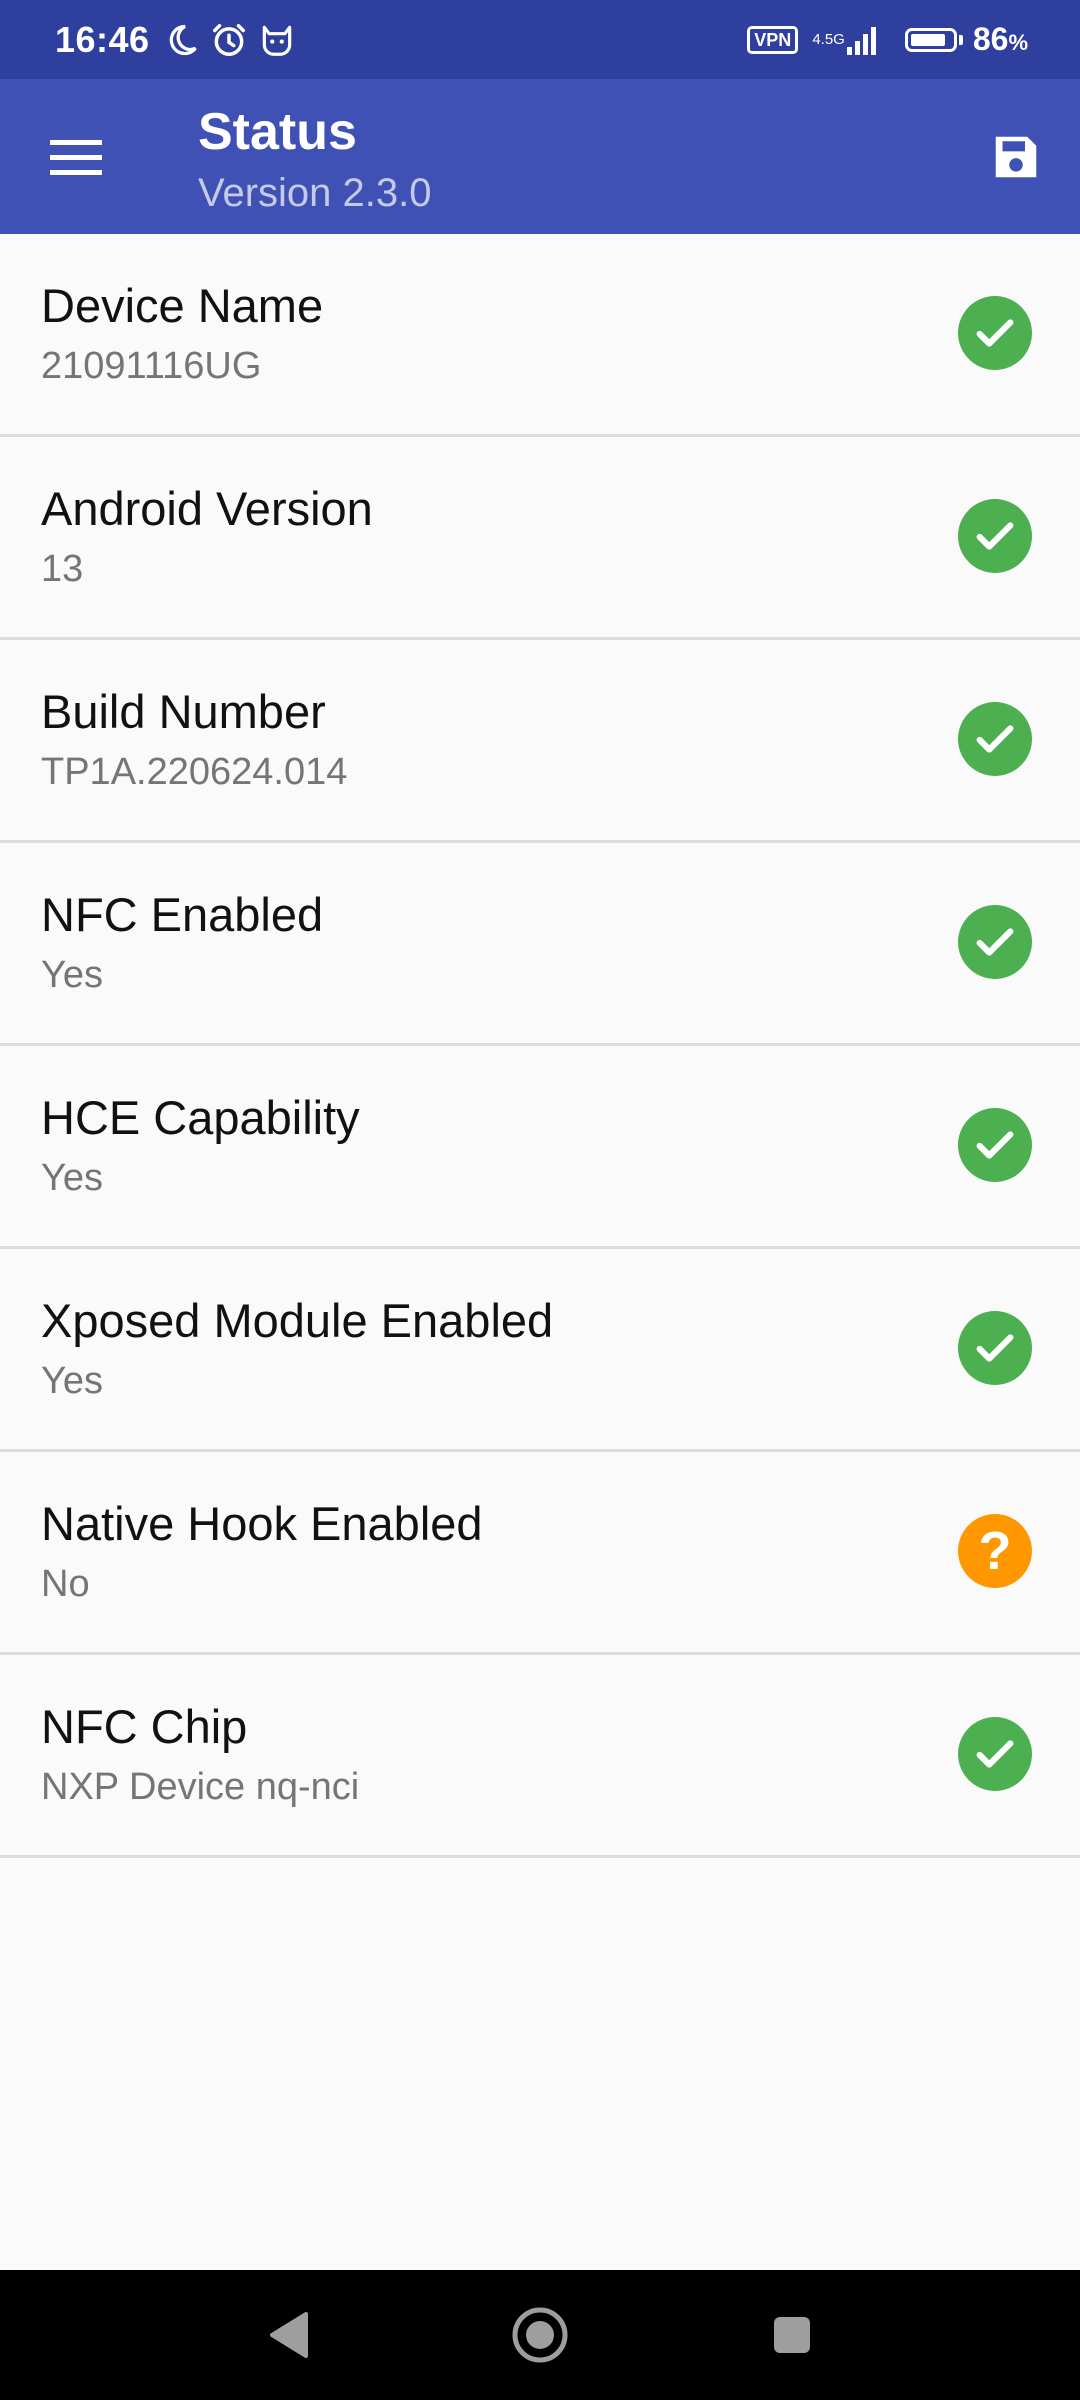  Describe the element at coordinates (277, 132) in the screenshot. I see `page-title: Status` at that location.